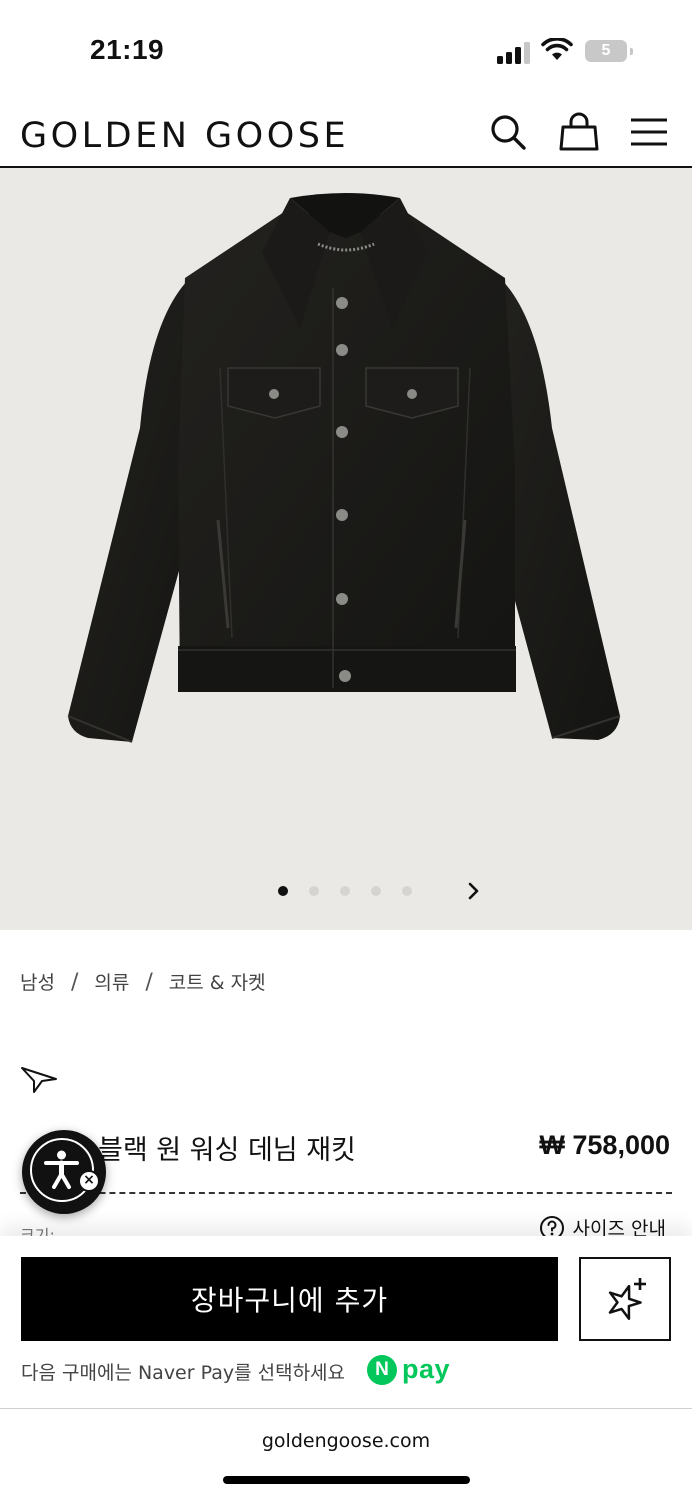 Image resolution: width=692 pixels, height=1500 pixels. I want to click on battery-level: 5, so click(606, 50).